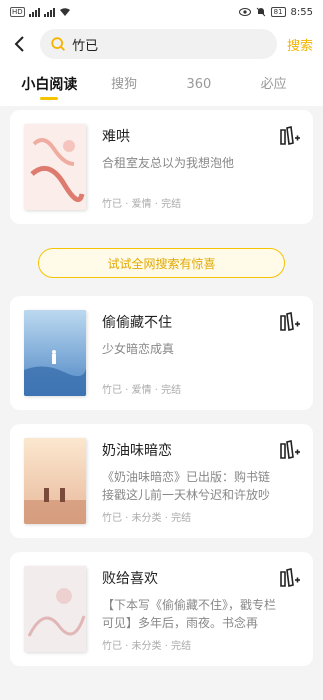 This screenshot has width=323, height=700. What do you see at coordinates (260, 12) in the screenshot?
I see `mute-bell-icon` at bounding box center [260, 12].